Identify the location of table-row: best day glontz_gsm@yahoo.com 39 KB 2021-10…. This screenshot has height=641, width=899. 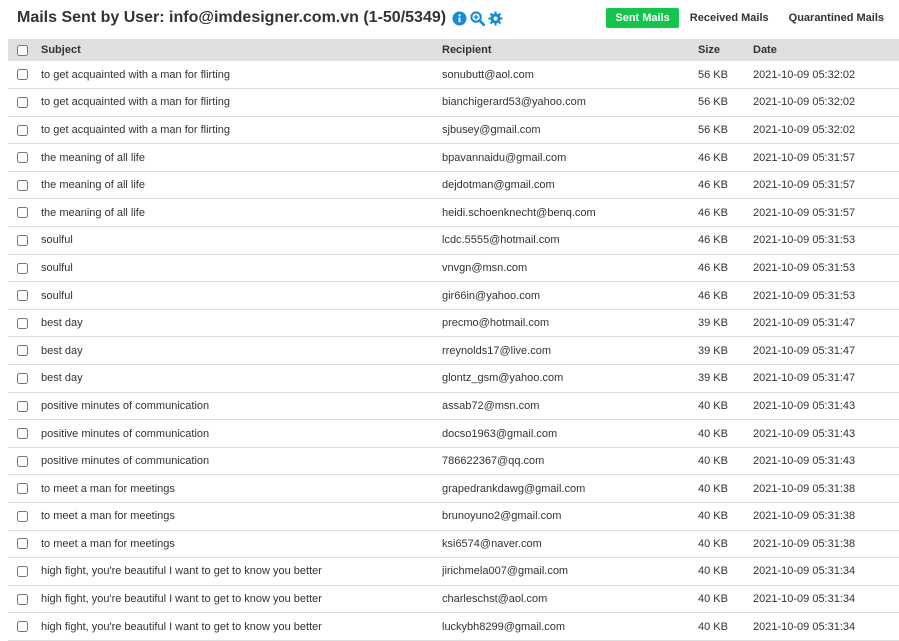
(453, 379).